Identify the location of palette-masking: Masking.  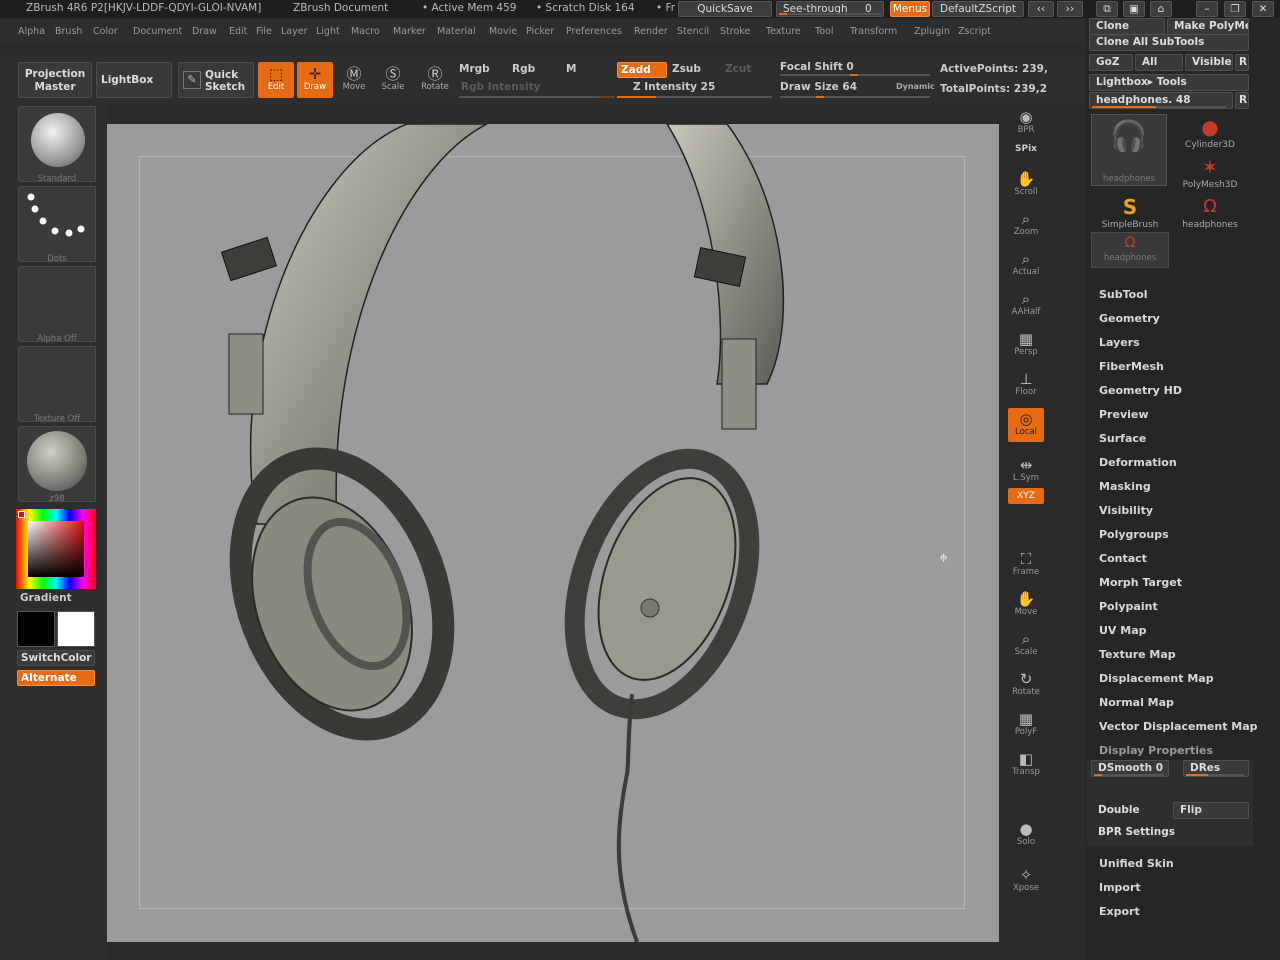
(1125, 486).